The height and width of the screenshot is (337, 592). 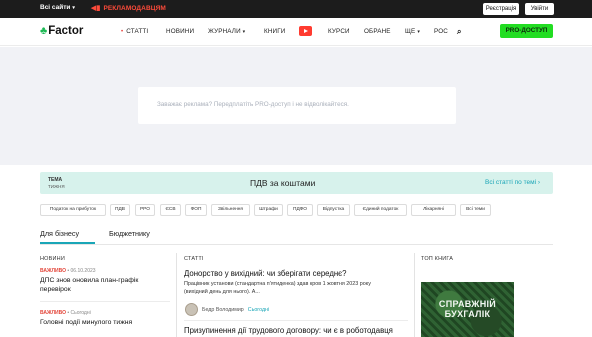 What do you see at coordinates (467, 314) in the screenshot?
I see `book-cover-title: БУХГАЛІК` at bounding box center [467, 314].